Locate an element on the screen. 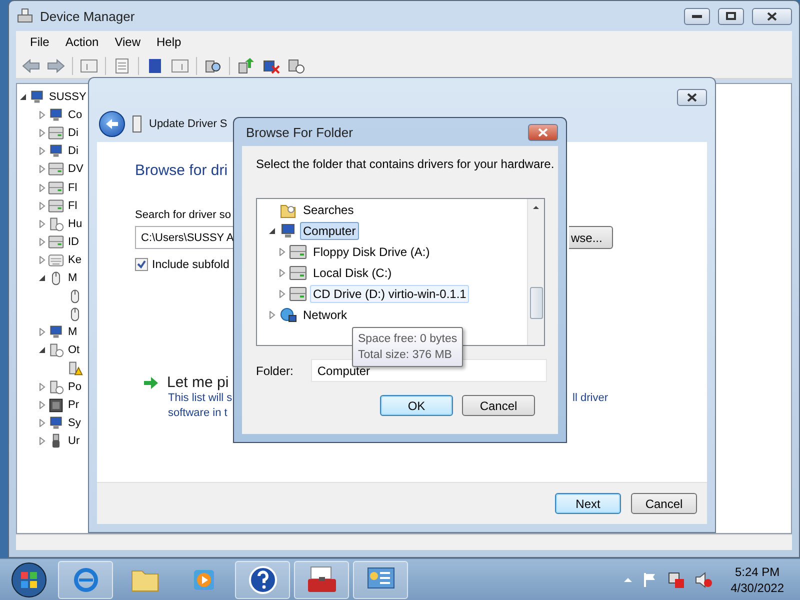 The height and width of the screenshot is (600, 800). scan-icon is located at coordinates (213, 66).